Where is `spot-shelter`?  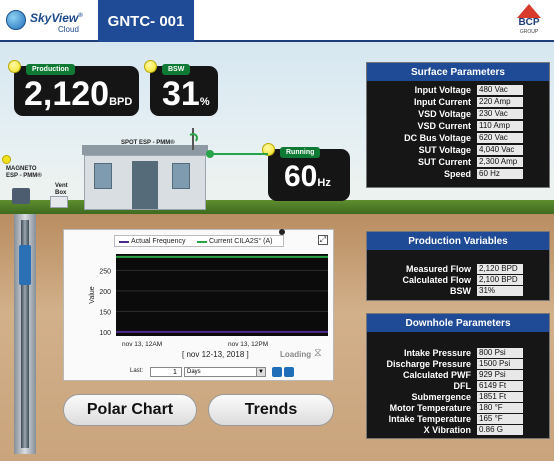
spot-shelter is located at coordinates (145, 178).